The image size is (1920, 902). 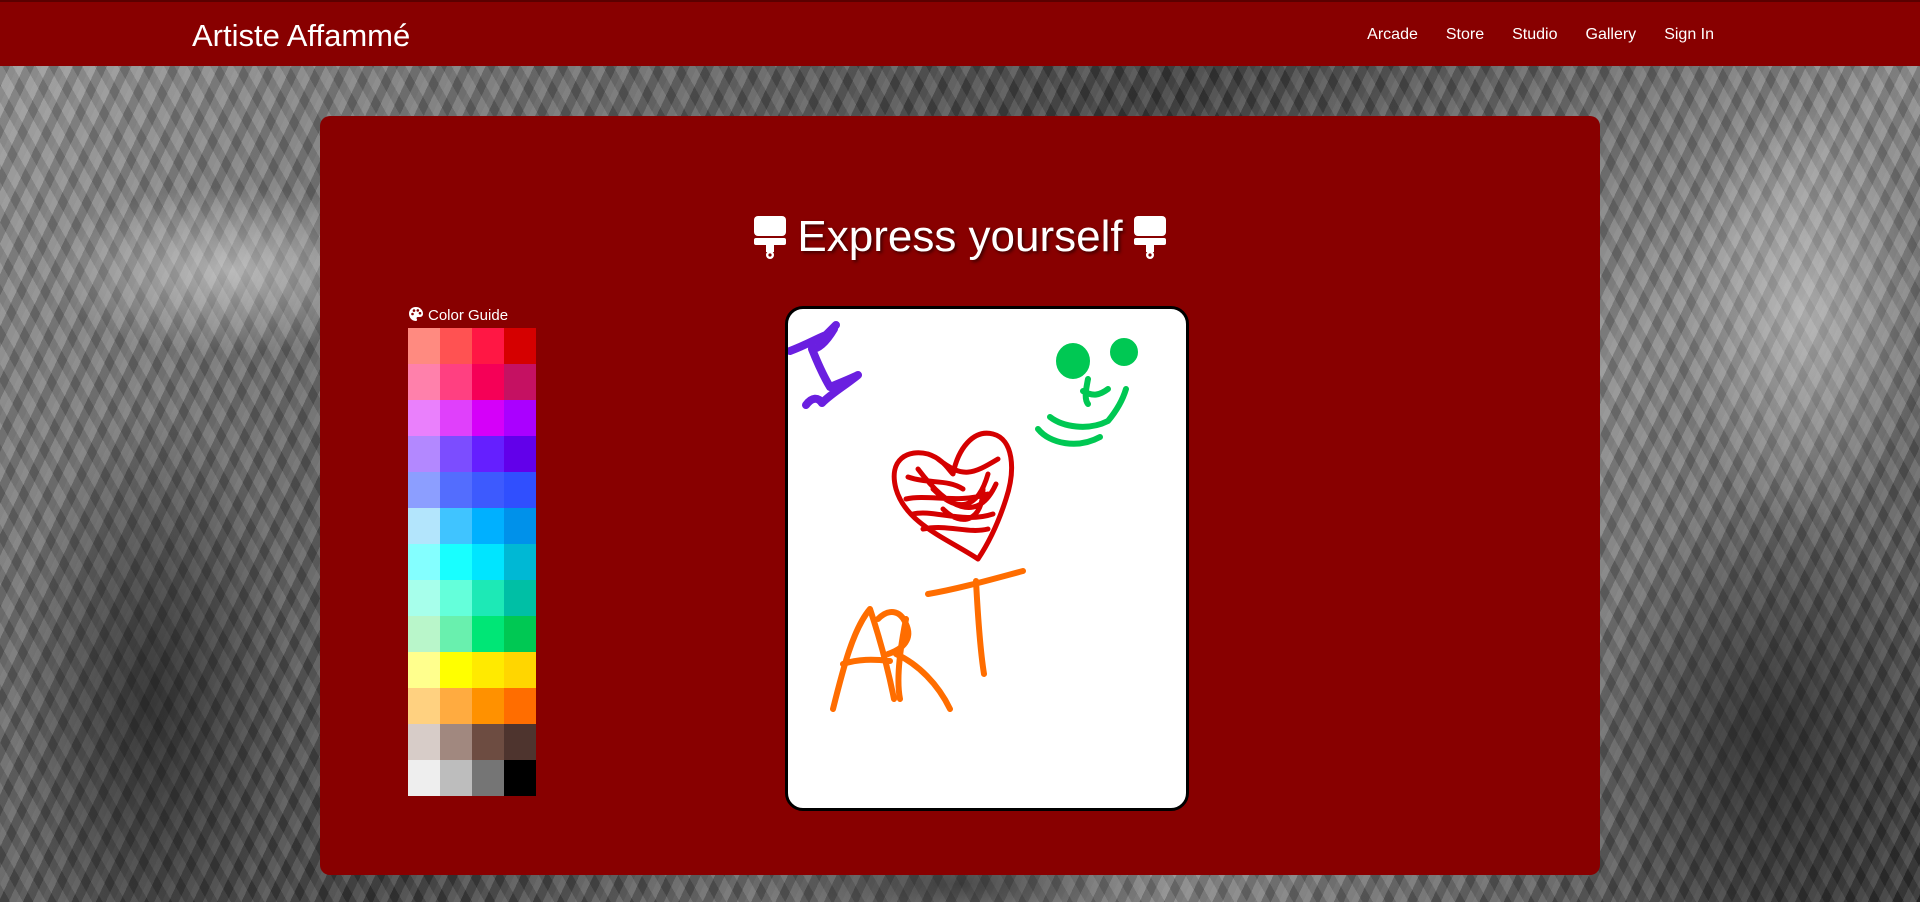 What do you see at coordinates (825, 365) in the screenshot?
I see `drawn-letter-i` at bounding box center [825, 365].